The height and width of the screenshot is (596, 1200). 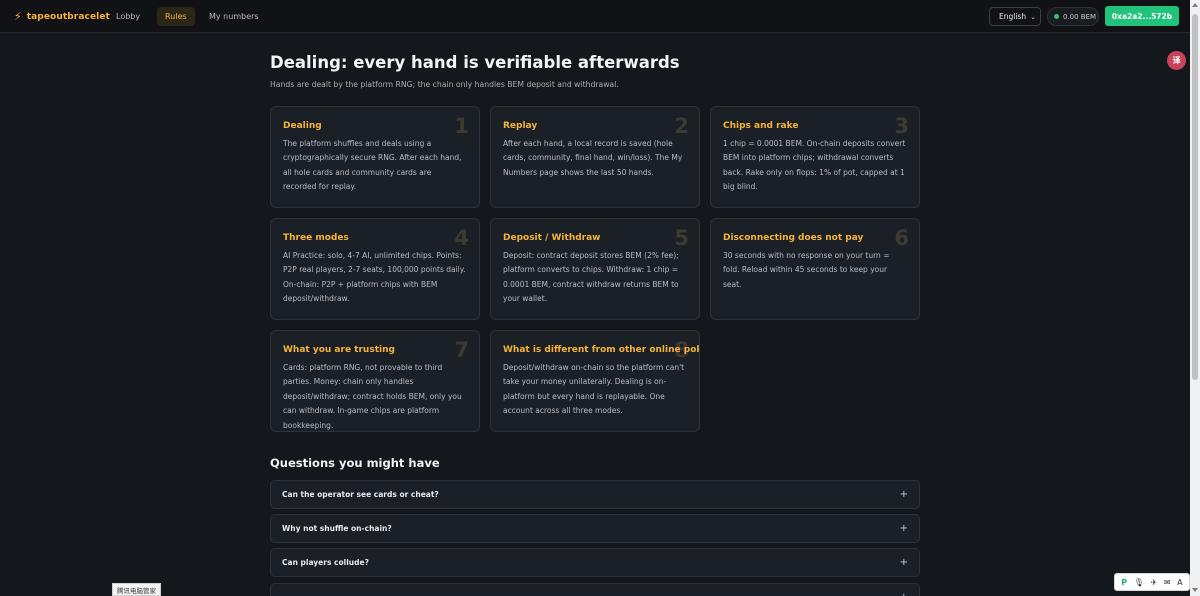 I want to click on faq-item-operator-cheat: Can the operator see cards or cheat? +, so click(x=595, y=494).